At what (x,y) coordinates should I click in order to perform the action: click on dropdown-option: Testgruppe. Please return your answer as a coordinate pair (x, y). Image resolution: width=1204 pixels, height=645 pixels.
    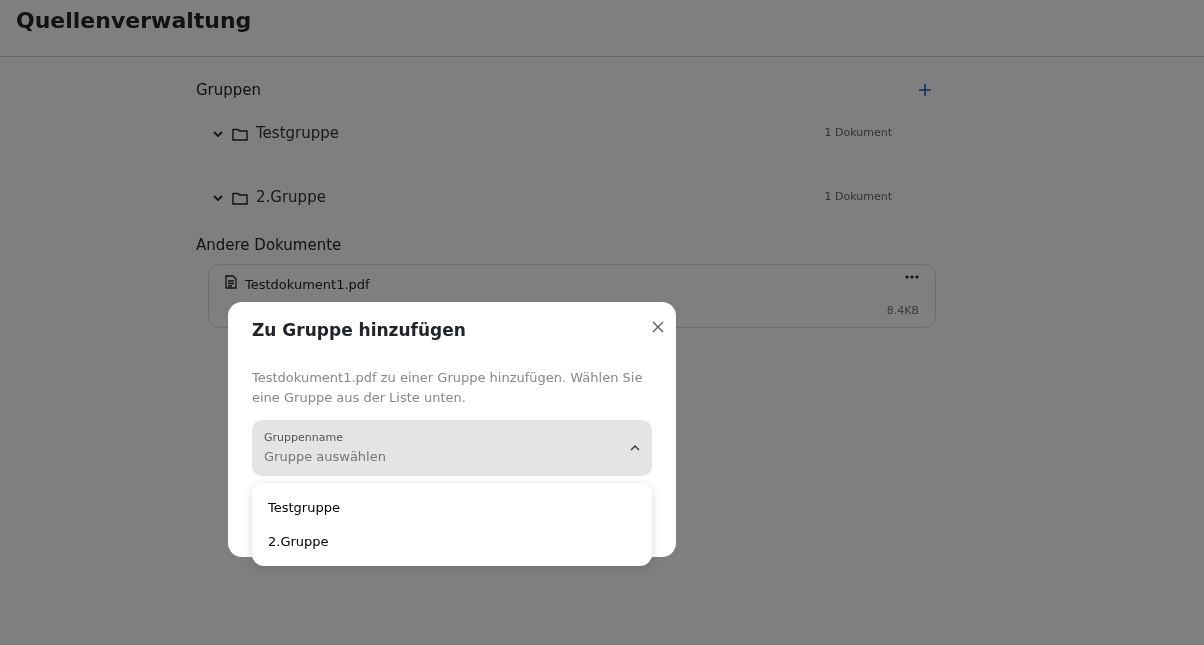
    Looking at the image, I should click on (452, 508).